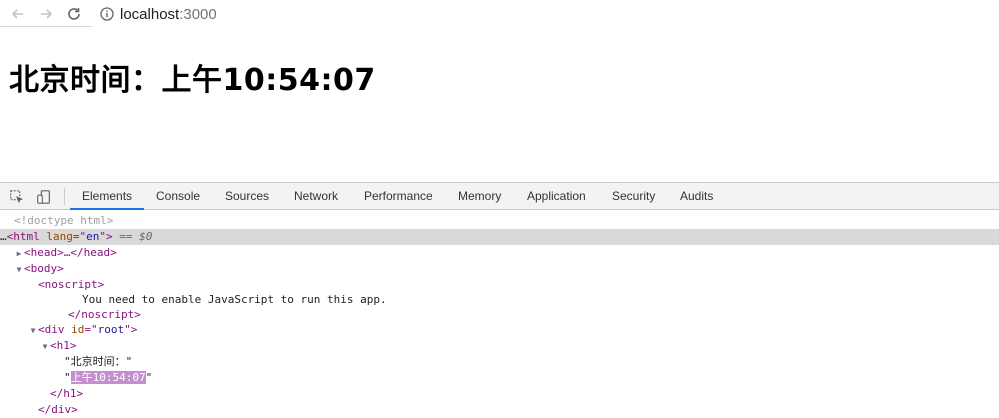 This screenshot has width=999, height=418. What do you see at coordinates (63, 345) in the screenshot?
I see `h1-open-tag: <h1>` at bounding box center [63, 345].